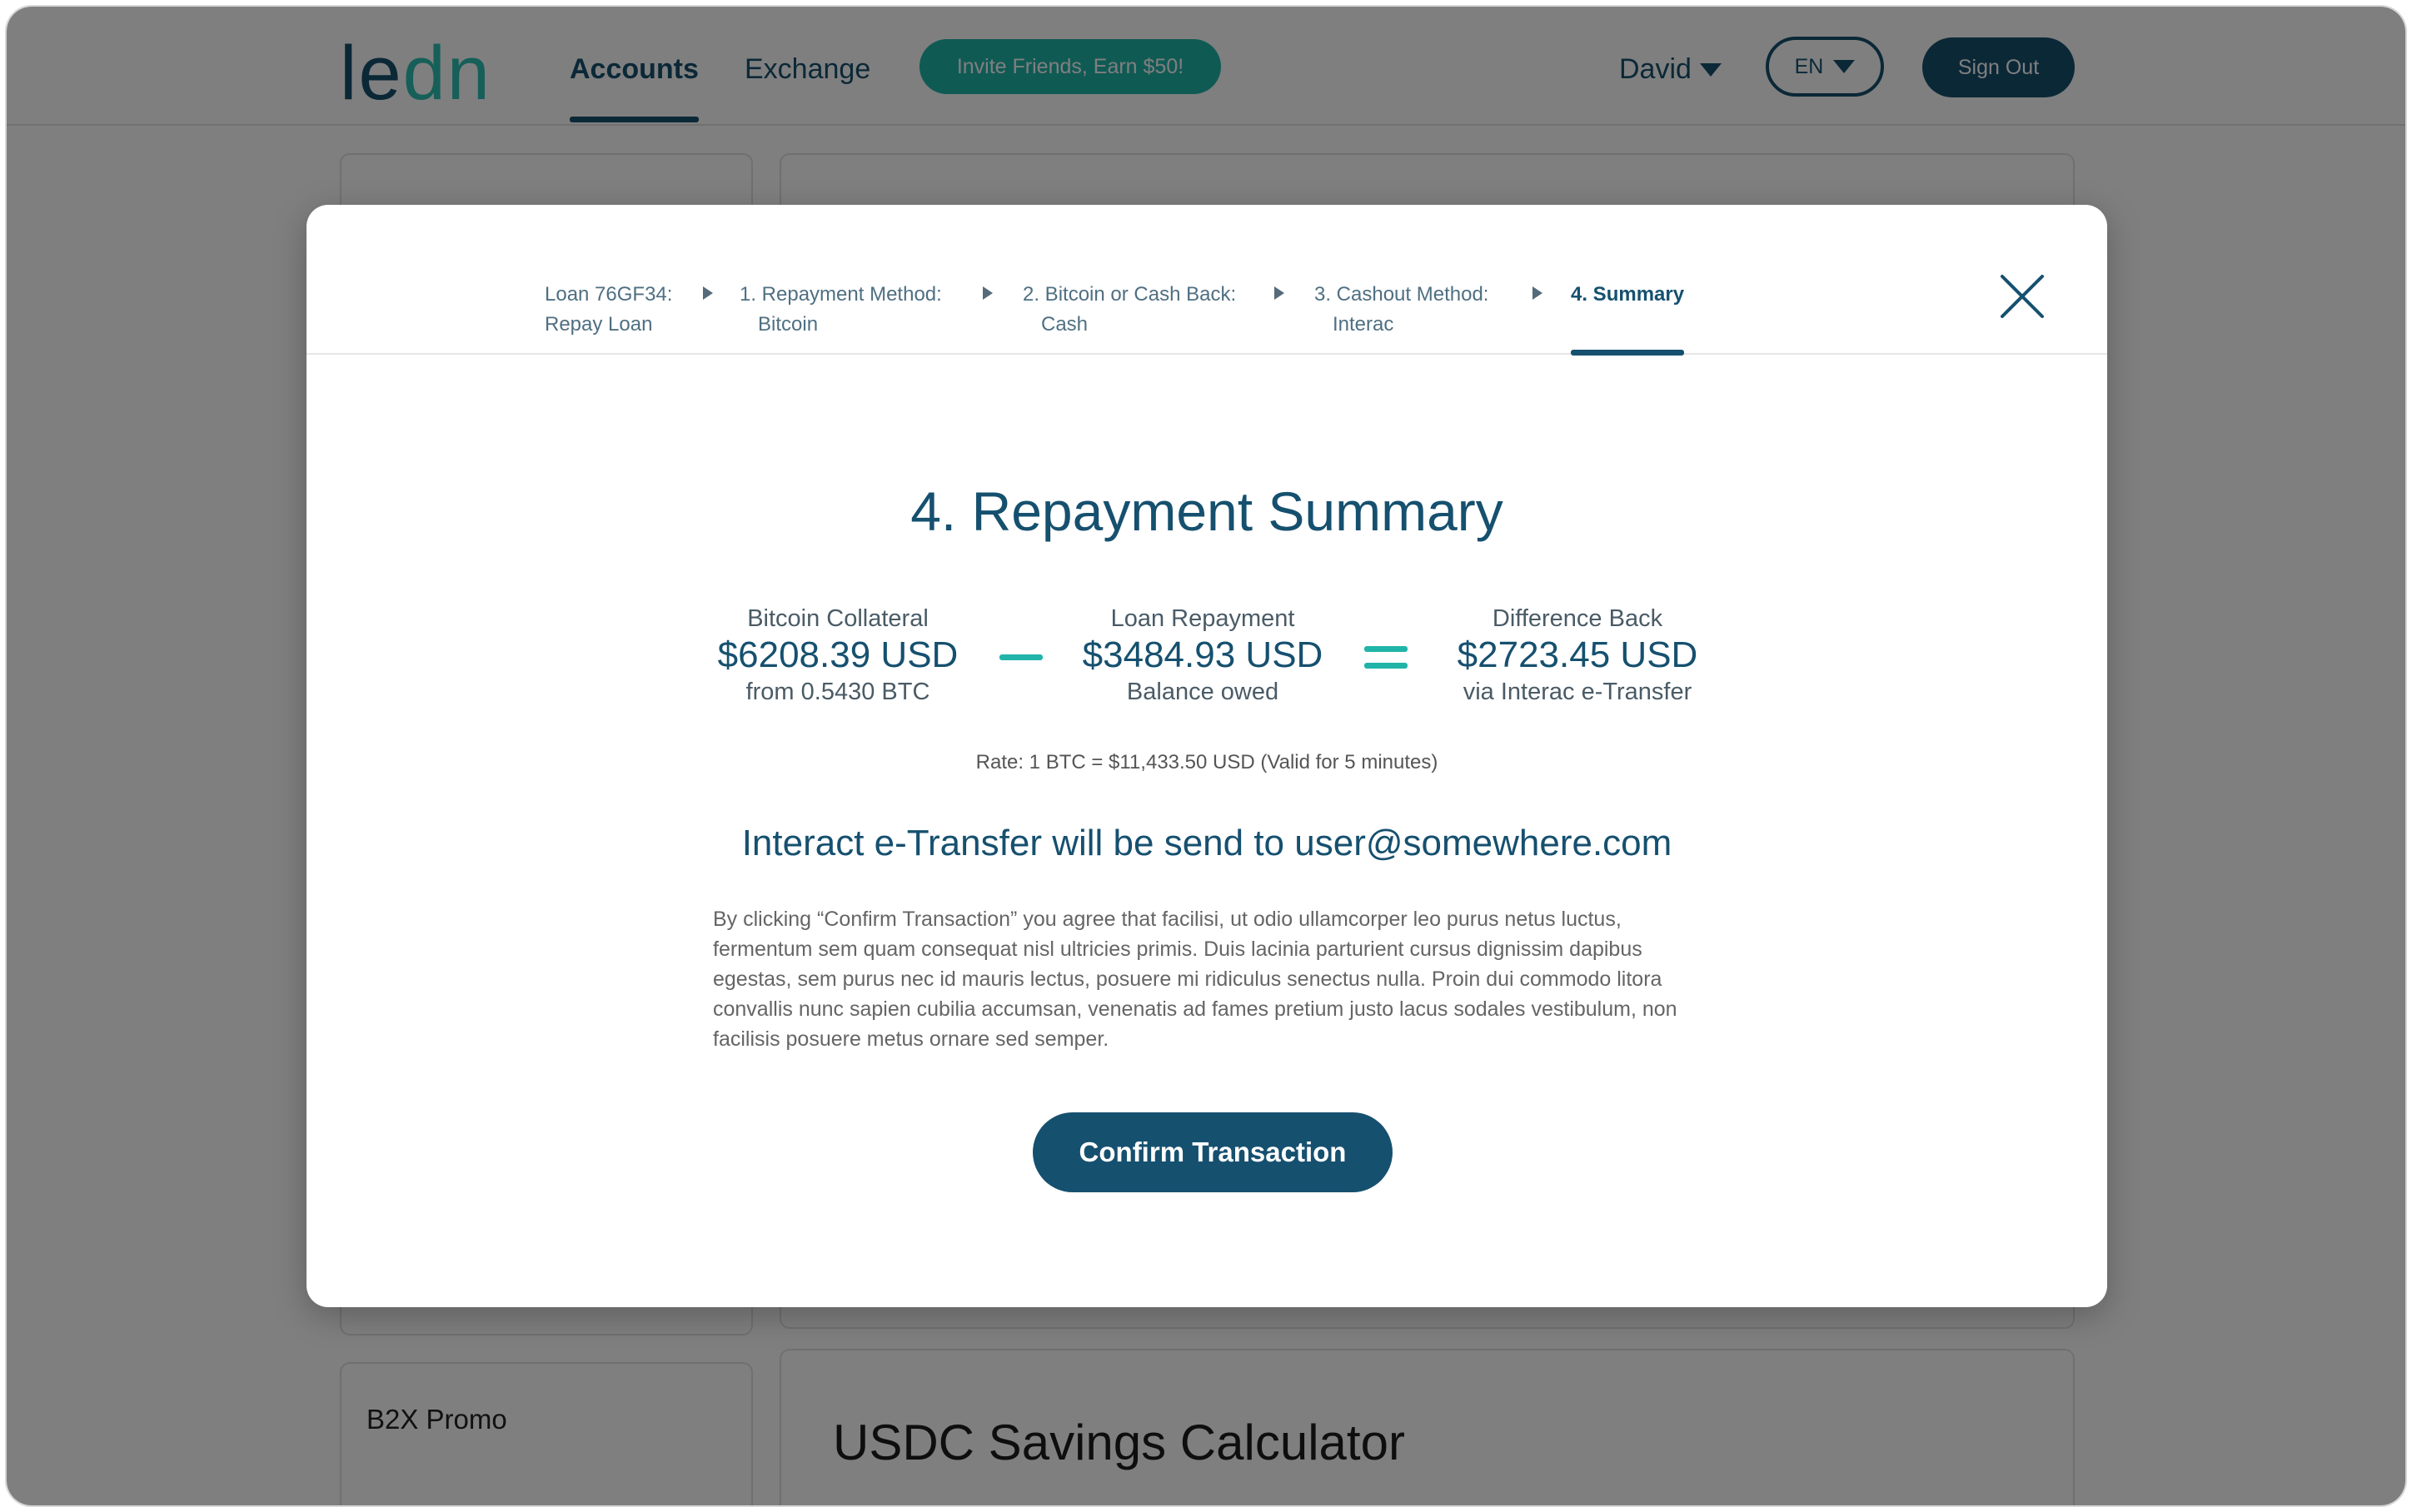 This screenshot has height=1512, width=2412. What do you see at coordinates (1213, 1152) in the screenshot?
I see `confirm-transaction-button: Confirm Transaction` at bounding box center [1213, 1152].